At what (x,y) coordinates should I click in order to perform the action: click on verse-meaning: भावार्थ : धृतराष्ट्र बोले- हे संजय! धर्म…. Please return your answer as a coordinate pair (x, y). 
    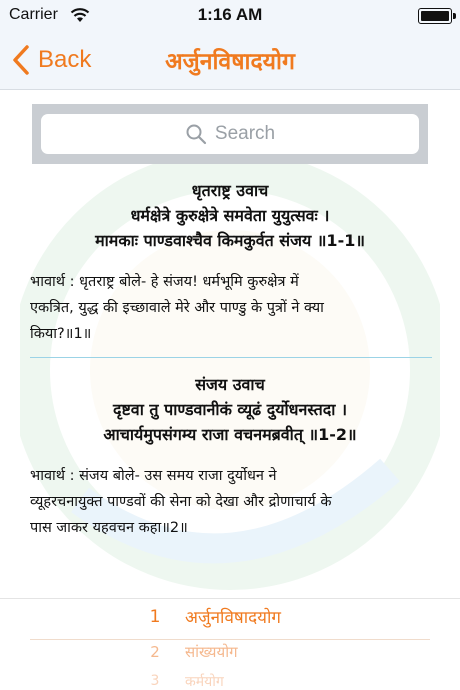
    Looking at the image, I should click on (230, 308).